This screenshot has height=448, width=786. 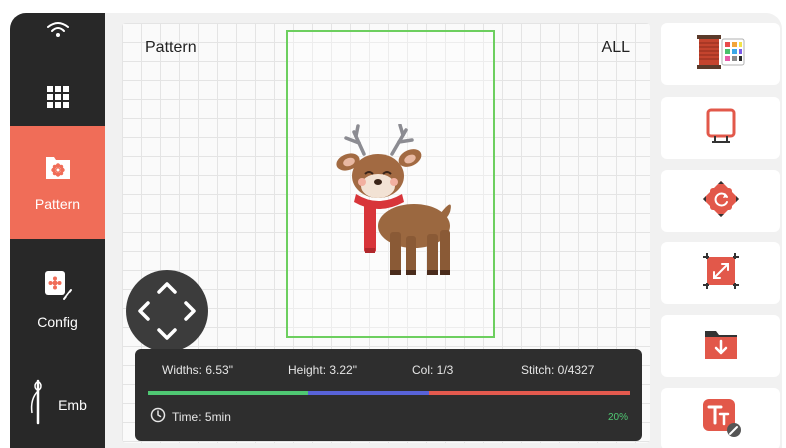 What do you see at coordinates (57, 36) in the screenshot?
I see `wifi-icon` at bounding box center [57, 36].